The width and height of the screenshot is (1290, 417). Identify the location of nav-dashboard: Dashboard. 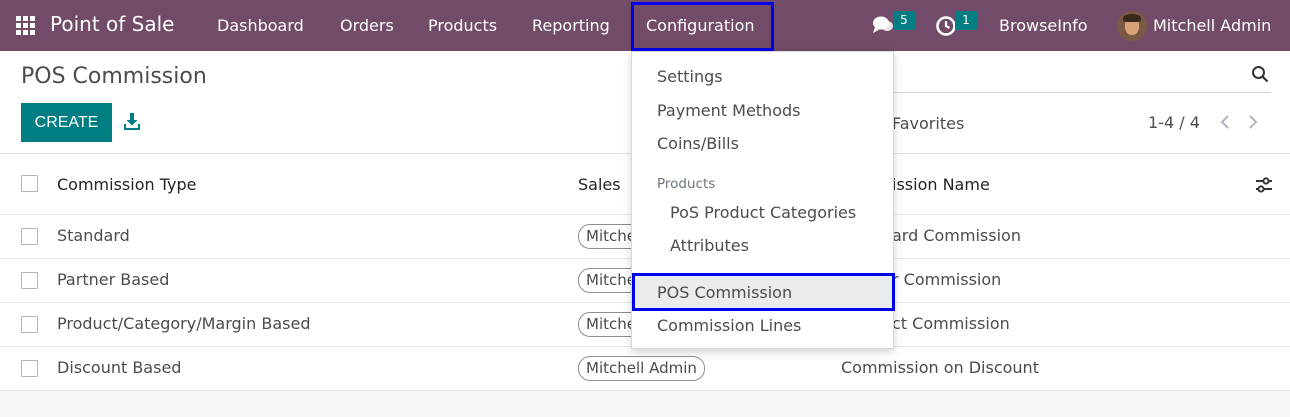
(260, 25).